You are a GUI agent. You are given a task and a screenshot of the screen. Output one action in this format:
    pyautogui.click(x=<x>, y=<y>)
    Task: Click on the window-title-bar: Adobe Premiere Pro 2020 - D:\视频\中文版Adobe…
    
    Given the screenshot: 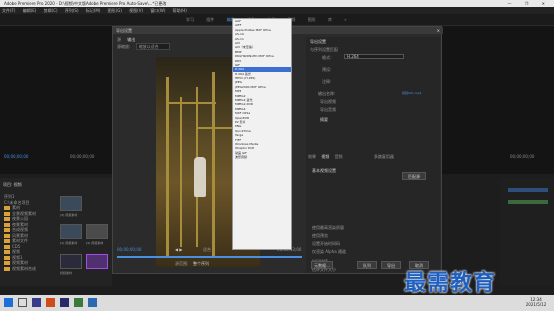 What is the action you would take?
    pyautogui.click(x=277, y=3)
    